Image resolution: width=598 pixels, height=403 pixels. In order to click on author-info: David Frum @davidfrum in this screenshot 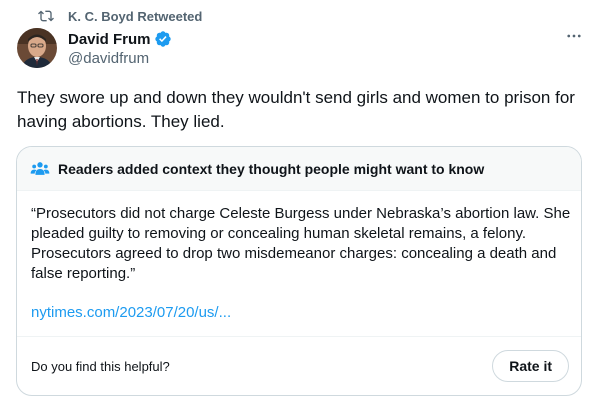, I will do `click(120, 49)`.